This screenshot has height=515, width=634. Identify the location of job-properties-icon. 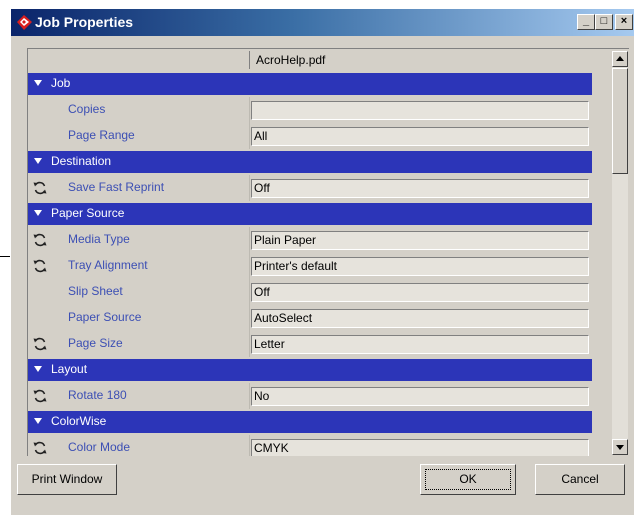
(24, 22).